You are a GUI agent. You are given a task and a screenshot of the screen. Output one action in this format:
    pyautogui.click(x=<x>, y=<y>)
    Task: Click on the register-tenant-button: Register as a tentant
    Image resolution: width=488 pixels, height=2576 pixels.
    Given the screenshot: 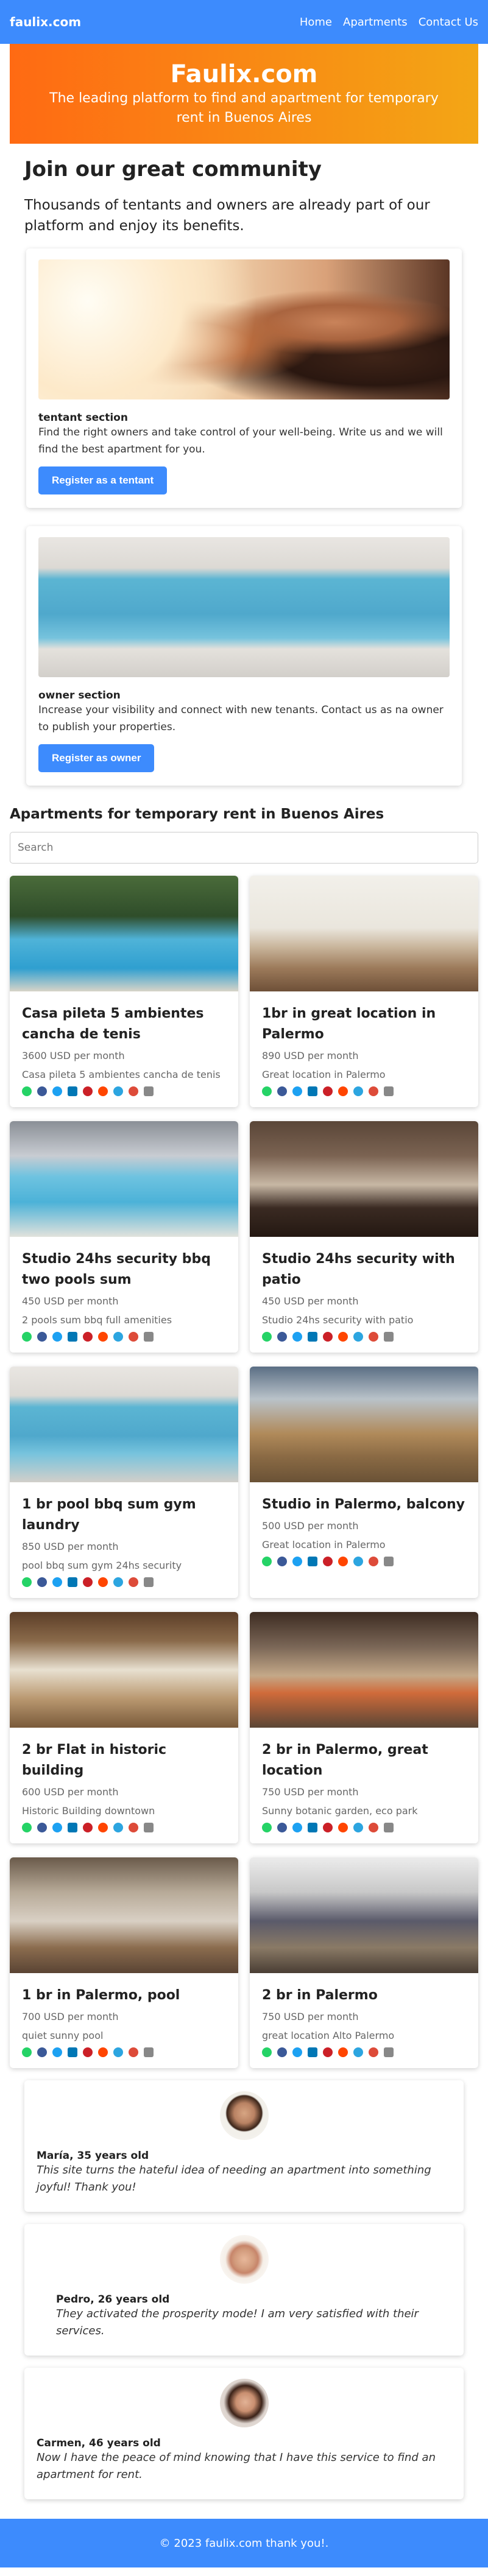 What is the action you would take?
    pyautogui.click(x=103, y=480)
    